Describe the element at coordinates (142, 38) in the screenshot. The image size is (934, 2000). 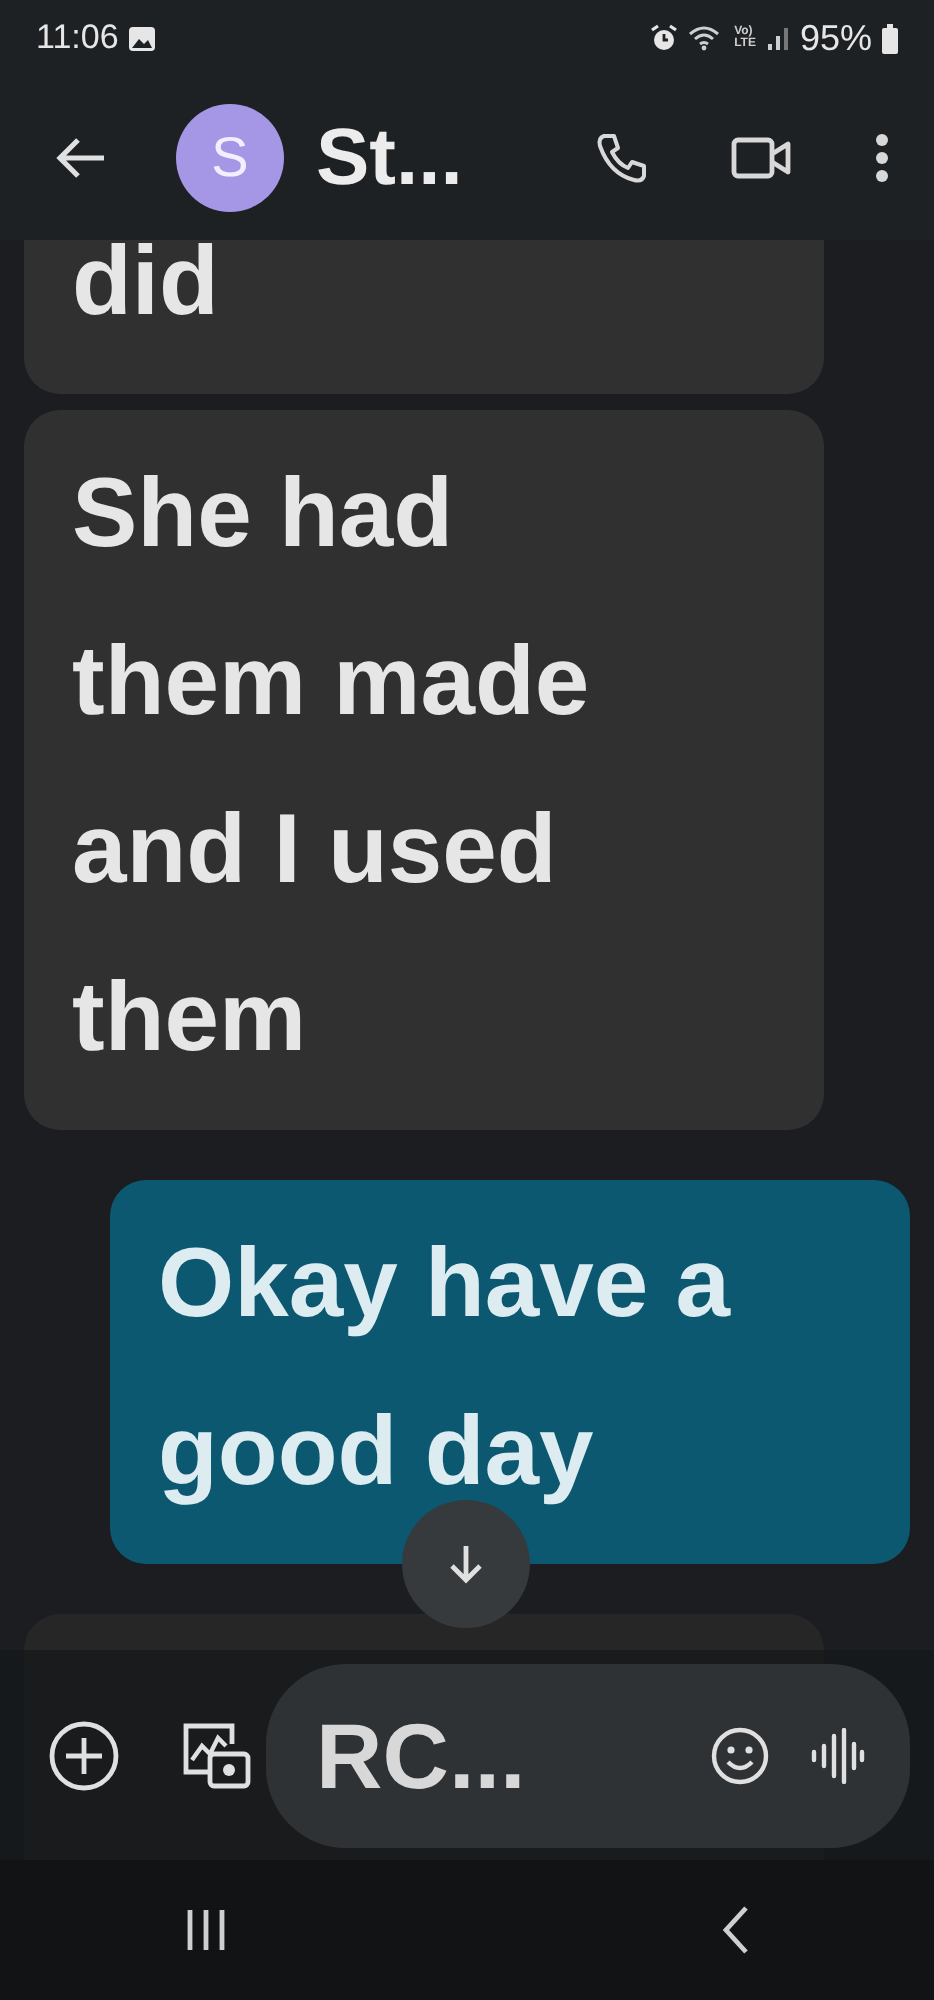
I see `image-icon` at that location.